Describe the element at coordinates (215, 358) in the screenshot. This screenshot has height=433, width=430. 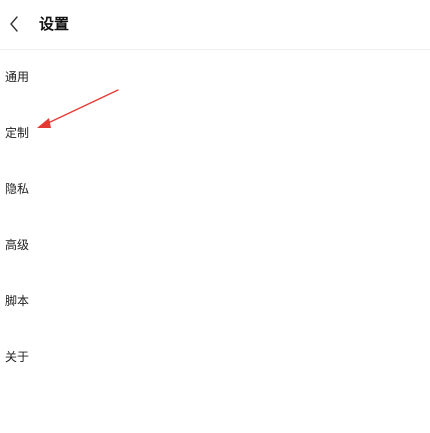
I see `menu-item-about: 关于` at that location.